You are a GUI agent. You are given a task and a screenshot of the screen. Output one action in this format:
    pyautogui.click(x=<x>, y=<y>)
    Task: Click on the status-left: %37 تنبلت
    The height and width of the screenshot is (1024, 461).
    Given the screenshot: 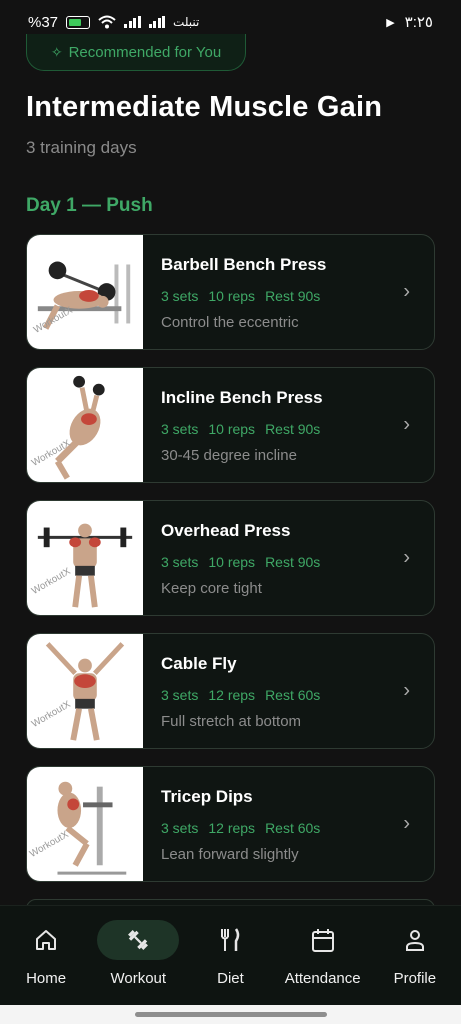 What is the action you would take?
    pyautogui.click(x=113, y=22)
    